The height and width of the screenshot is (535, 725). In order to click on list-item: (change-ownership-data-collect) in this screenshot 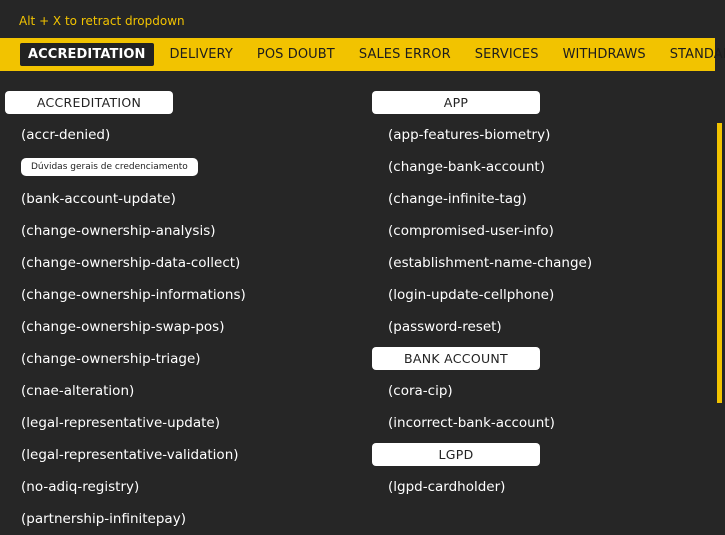, I will do `click(125, 263)`.